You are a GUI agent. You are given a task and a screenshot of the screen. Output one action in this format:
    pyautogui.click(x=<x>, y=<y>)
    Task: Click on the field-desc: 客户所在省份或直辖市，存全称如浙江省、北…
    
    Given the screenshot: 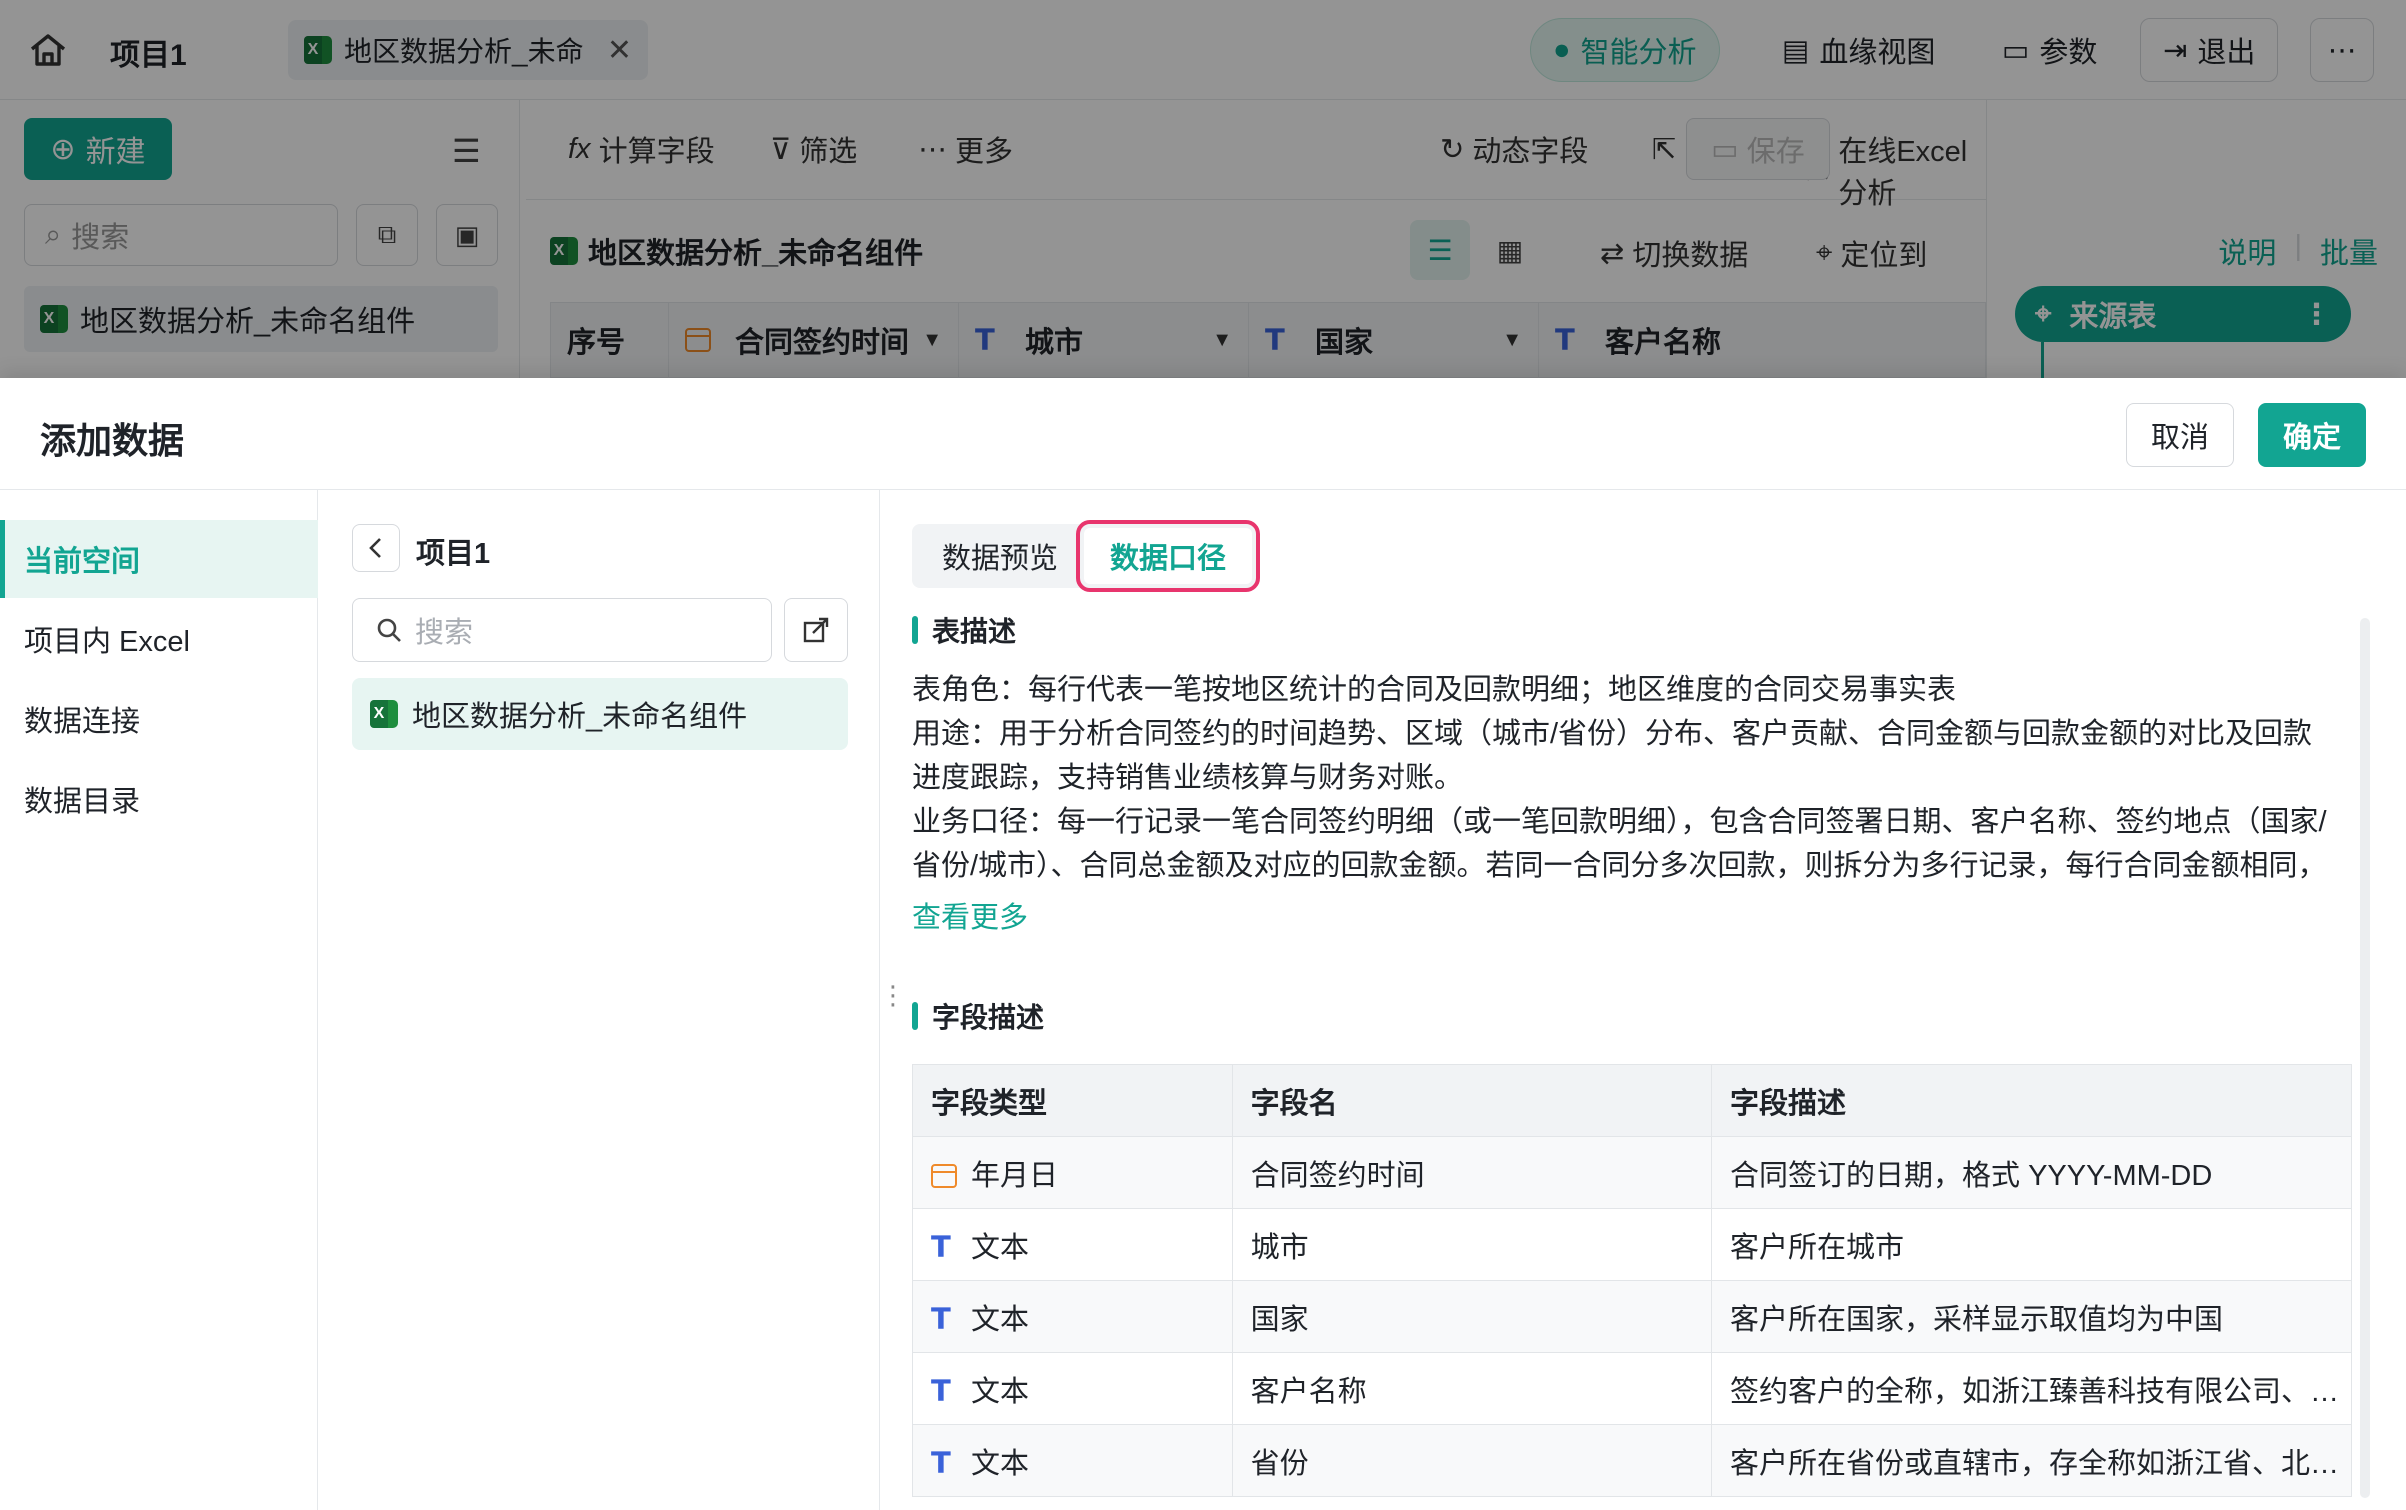 What is the action you would take?
    pyautogui.click(x=2031, y=1460)
    